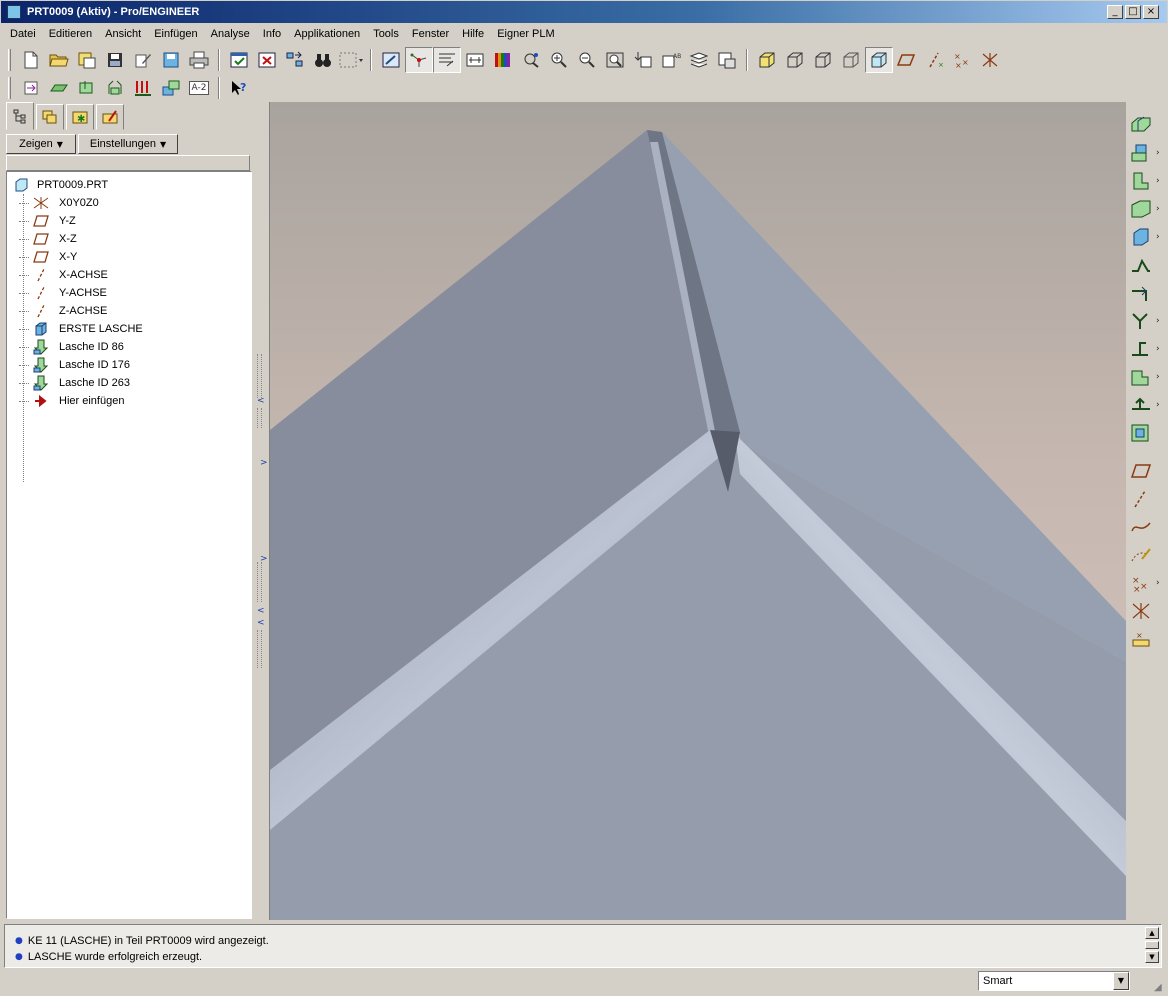 This screenshot has width=1168, height=996. I want to click on message-scrollbar: ▲ ▼, so click(1152, 946).